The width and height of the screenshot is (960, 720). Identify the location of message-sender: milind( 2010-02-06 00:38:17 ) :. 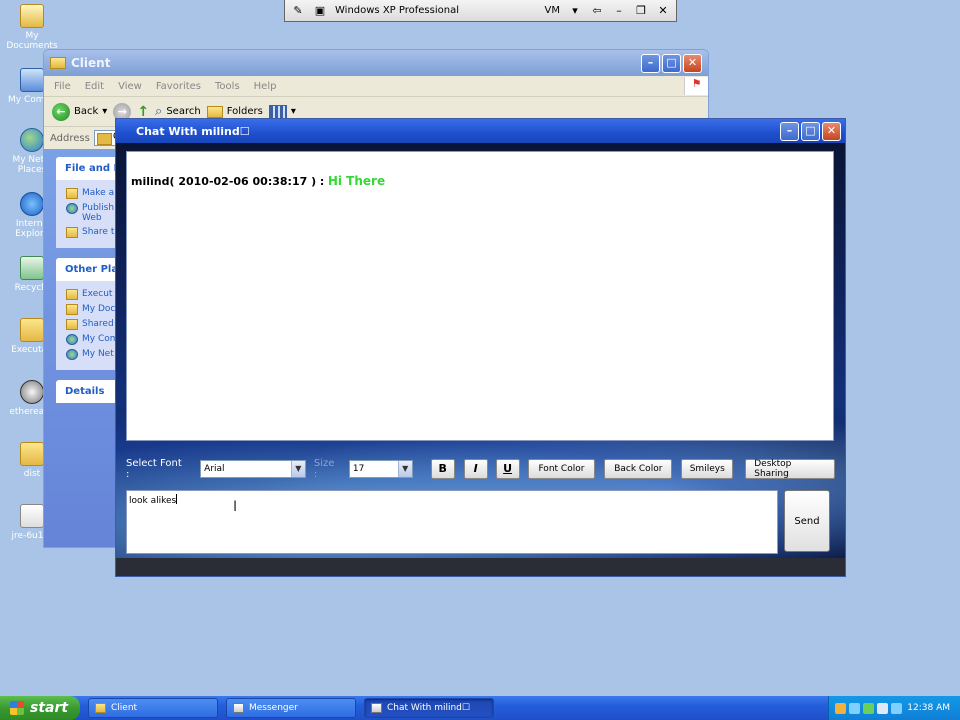
(228, 181).